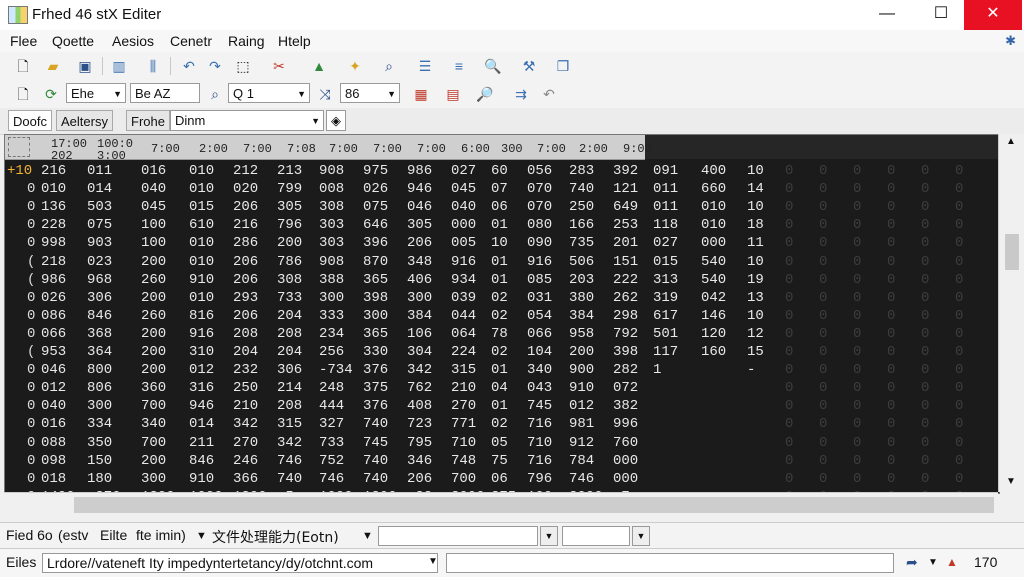 This screenshot has width=1024, height=577. What do you see at coordinates (459, 66) in the screenshot?
I see `lines-icon: ≡` at bounding box center [459, 66].